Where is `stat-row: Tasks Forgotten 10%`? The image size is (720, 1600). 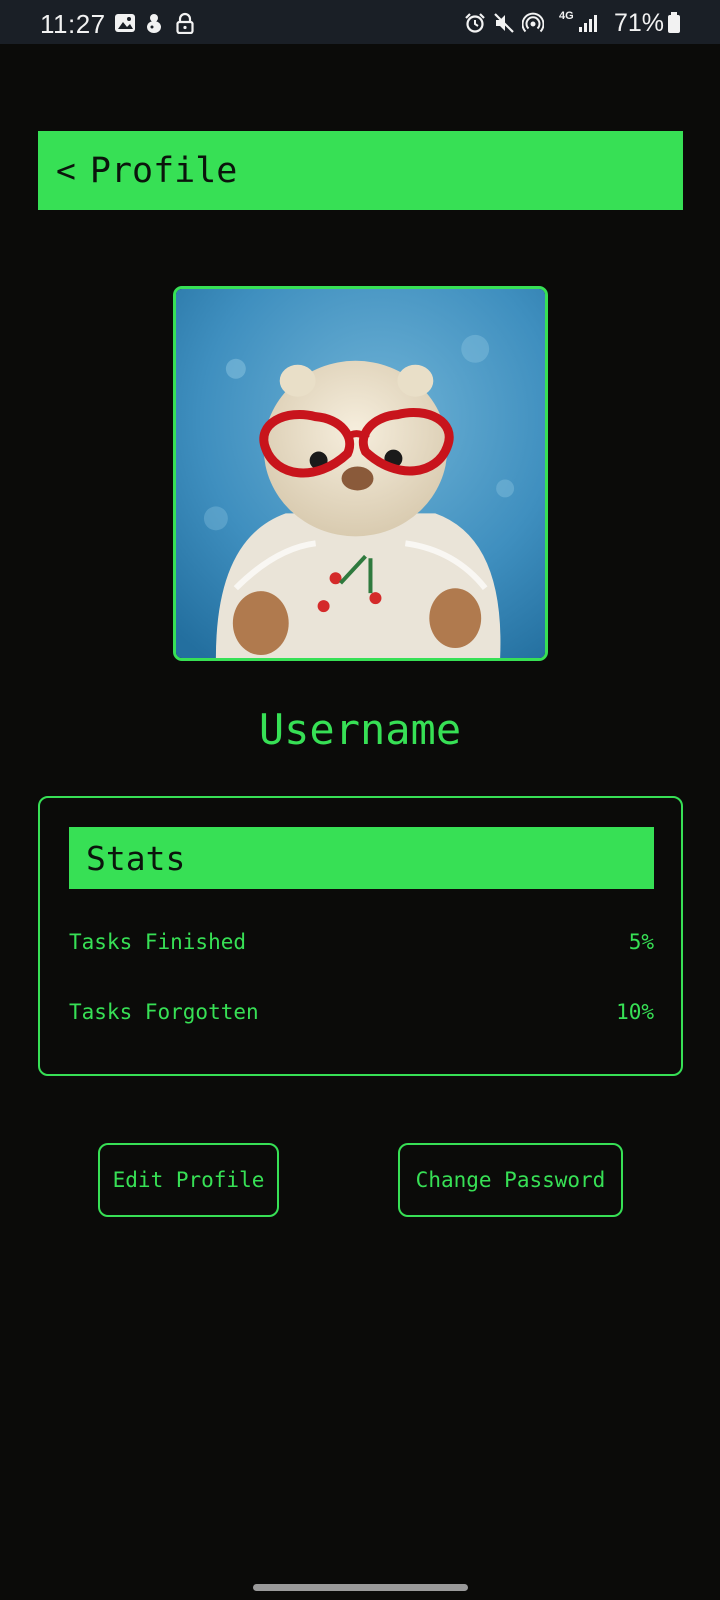 stat-row: Tasks Forgotten 10% is located at coordinates (361, 1012).